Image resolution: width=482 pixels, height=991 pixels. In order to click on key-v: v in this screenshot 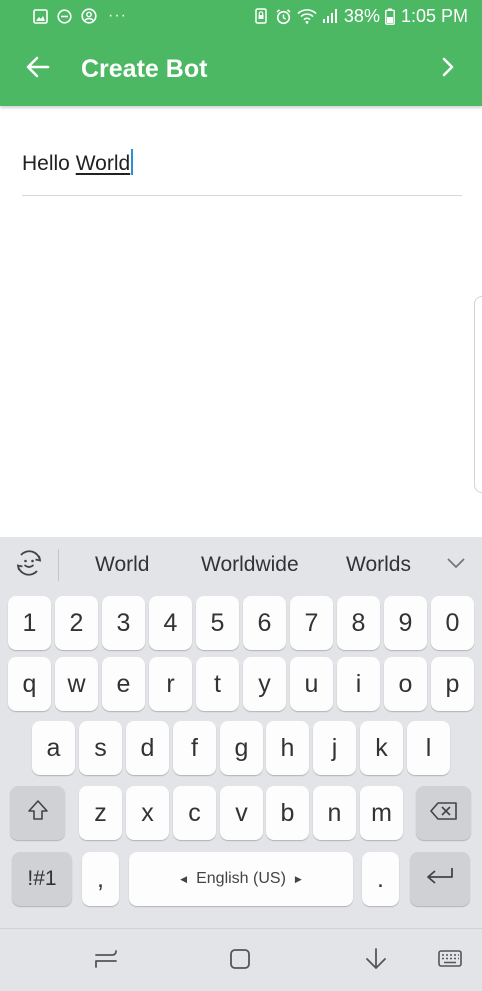, I will do `click(241, 813)`.